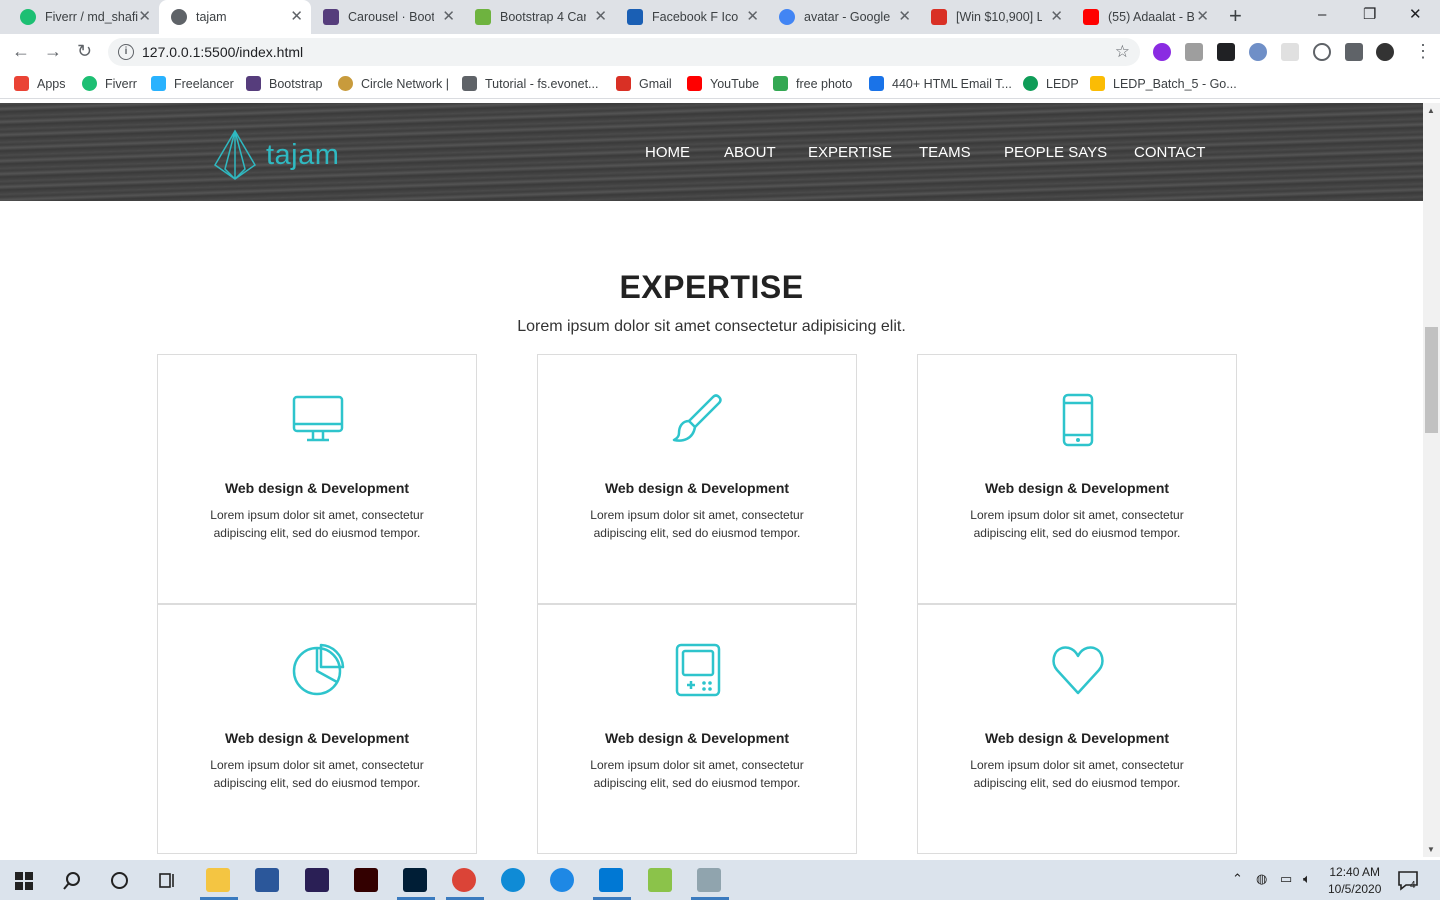 This screenshot has width=1440, height=900. What do you see at coordinates (119, 880) in the screenshot?
I see `cortana-icon` at bounding box center [119, 880].